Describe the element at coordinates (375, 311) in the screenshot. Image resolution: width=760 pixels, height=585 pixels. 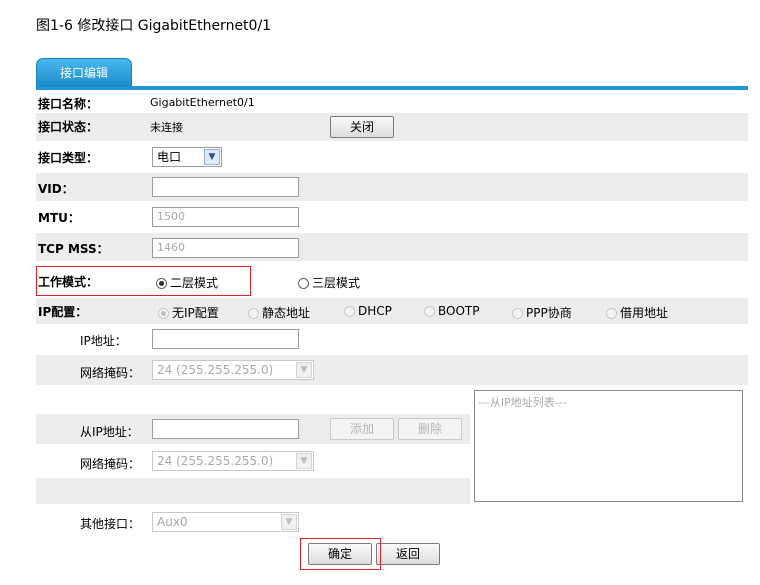
I see `radio-dhcp-label: DHCP` at that location.